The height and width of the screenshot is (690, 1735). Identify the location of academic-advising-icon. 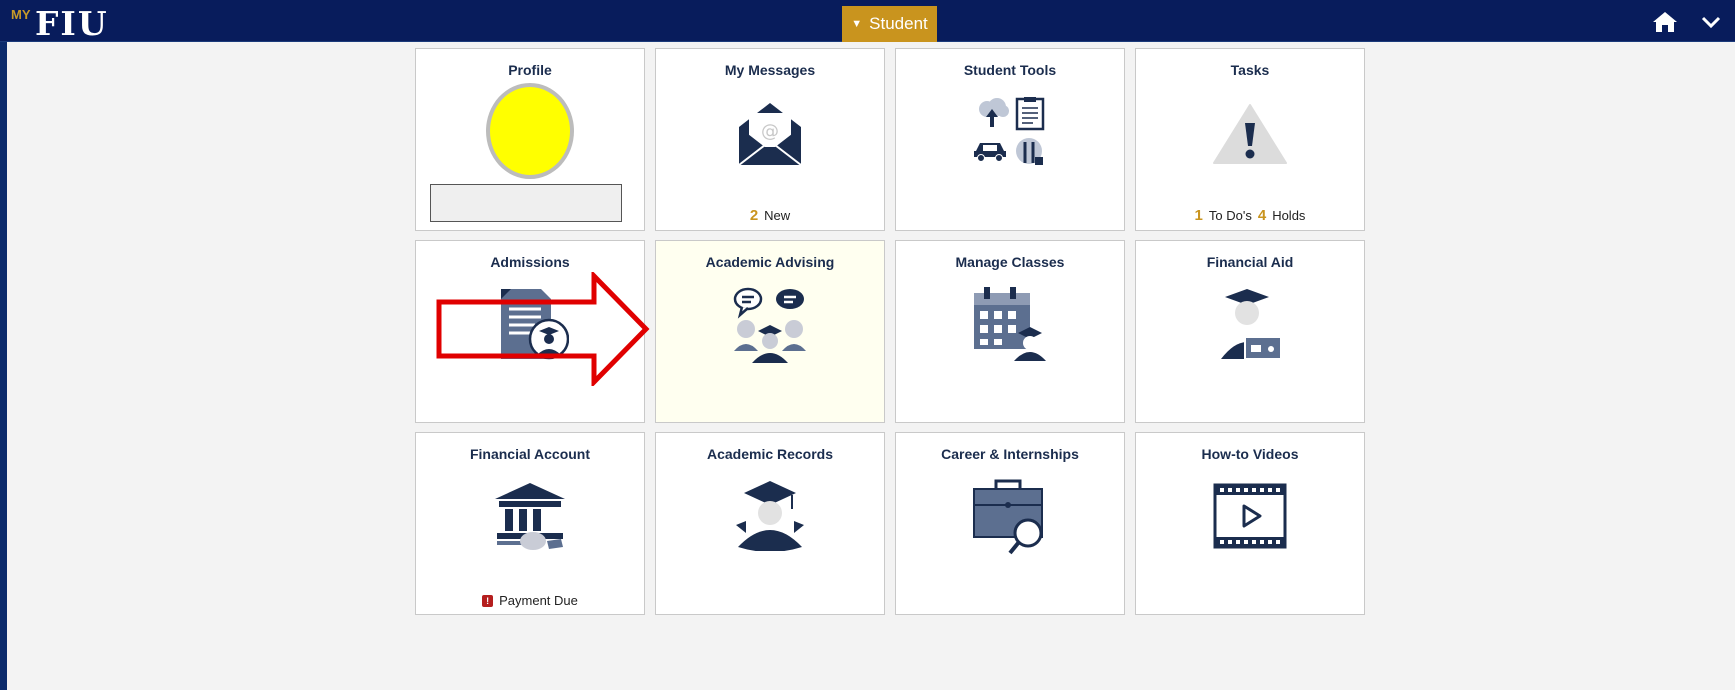
(769, 325).